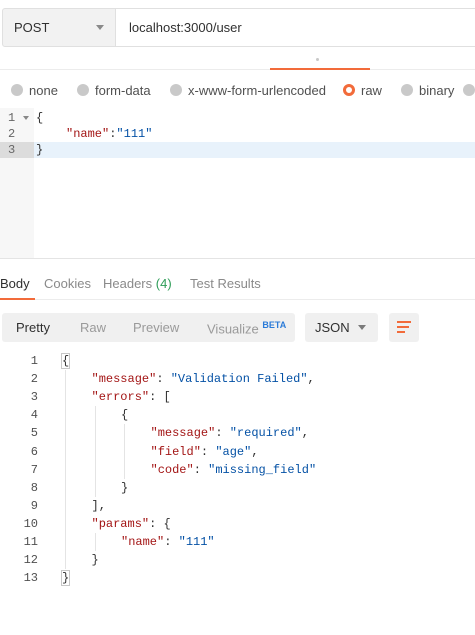  What do you see at coordinates (30, 542) in the screenshot?
I see `line-number: 11` at bounding box center [30, 542].